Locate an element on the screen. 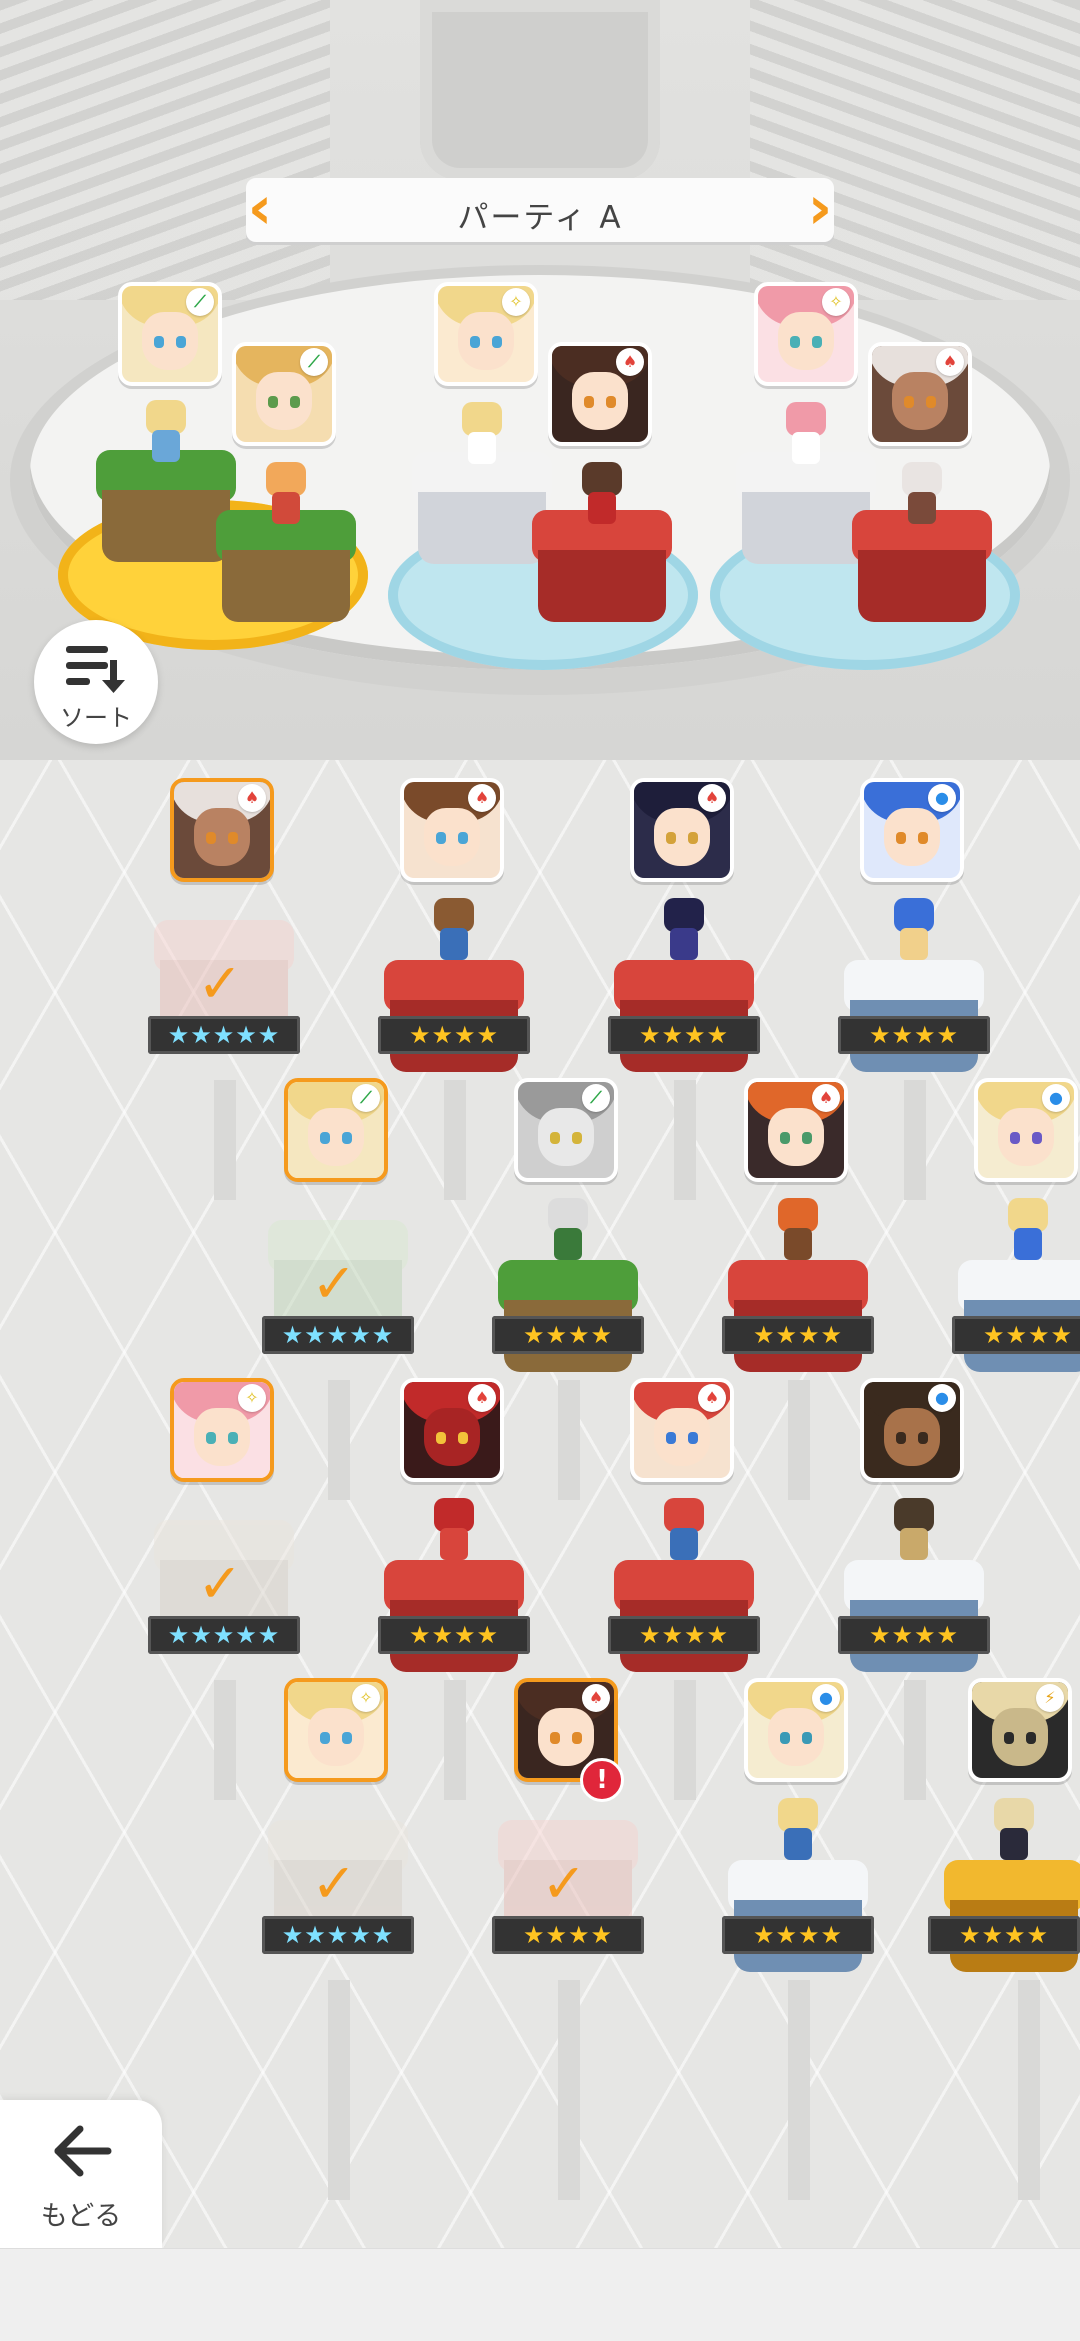 This screenshot has height=2341, width=1080. next-party-arrow-icon: › is located at coordinates (820, 210).